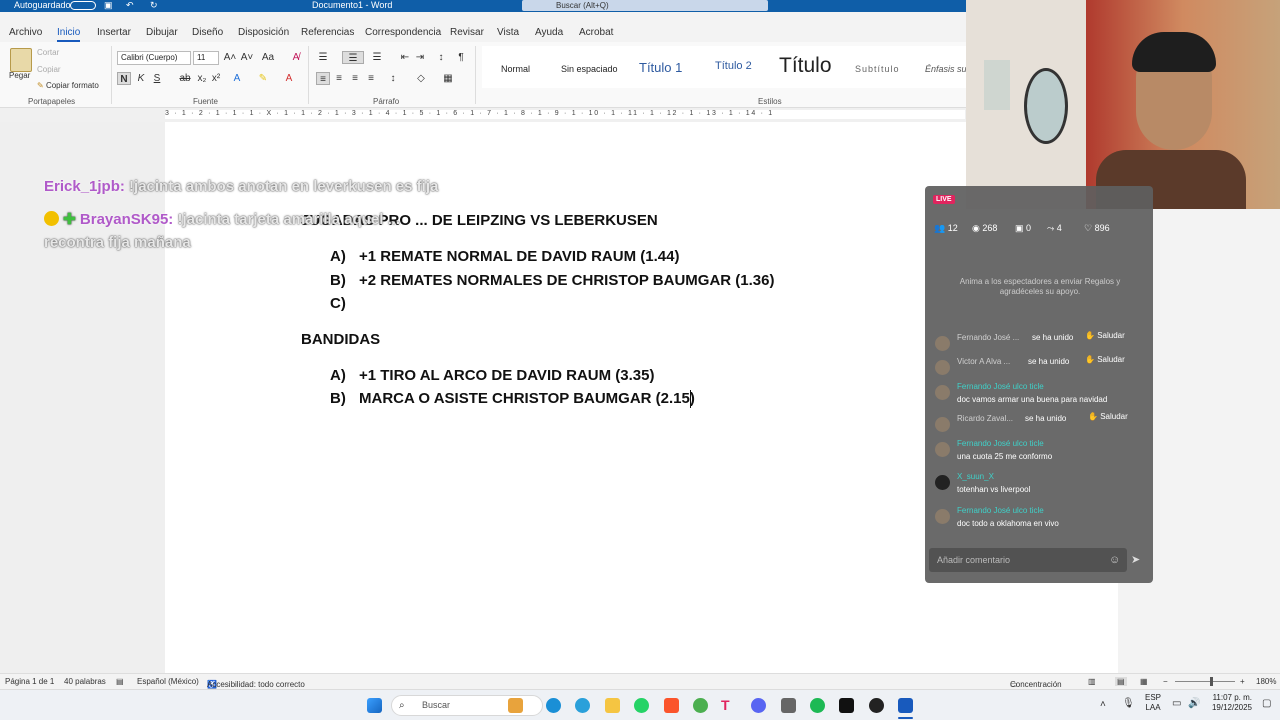  I want to click on calculator-icon, so click(788, 705).